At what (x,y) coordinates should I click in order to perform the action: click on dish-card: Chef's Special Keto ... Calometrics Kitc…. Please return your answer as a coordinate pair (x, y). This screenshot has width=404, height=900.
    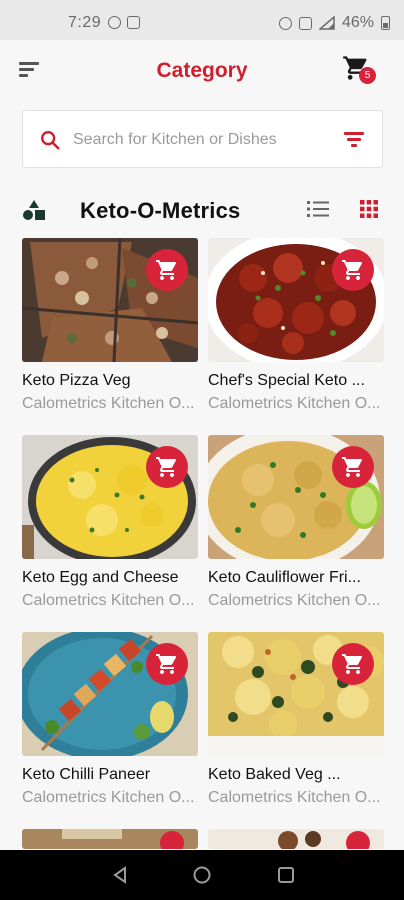
    Looking at the image, I should click on (296, 330).